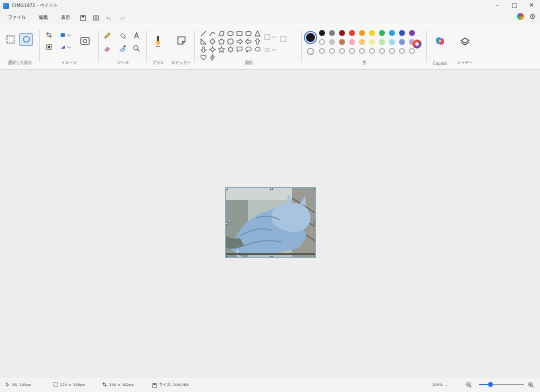 The height and width of the screenshot is (392, 540). I want to click on free-select-button, so click(26, 39).